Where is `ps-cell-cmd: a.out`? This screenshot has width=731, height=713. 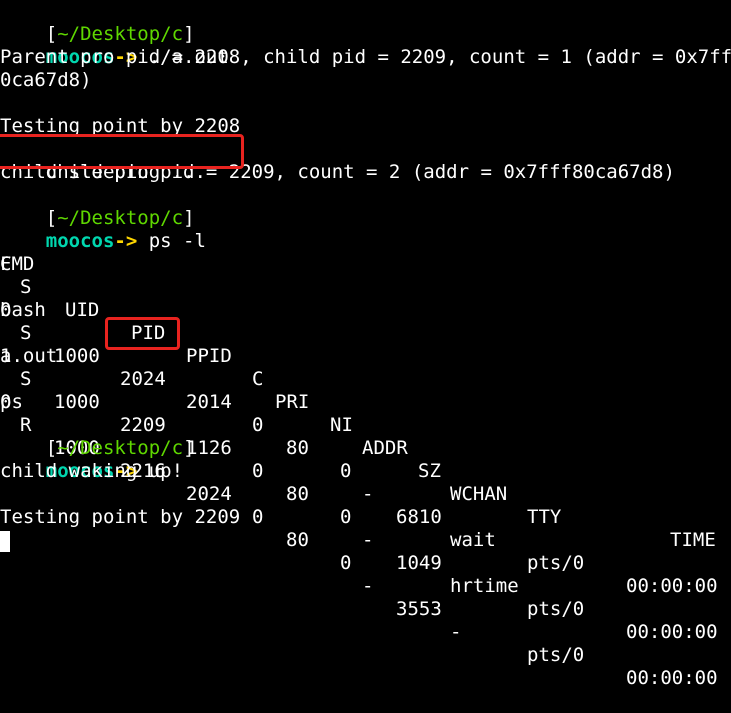
ps-cell-cmd: a.out is located at coordinates (29, 356).